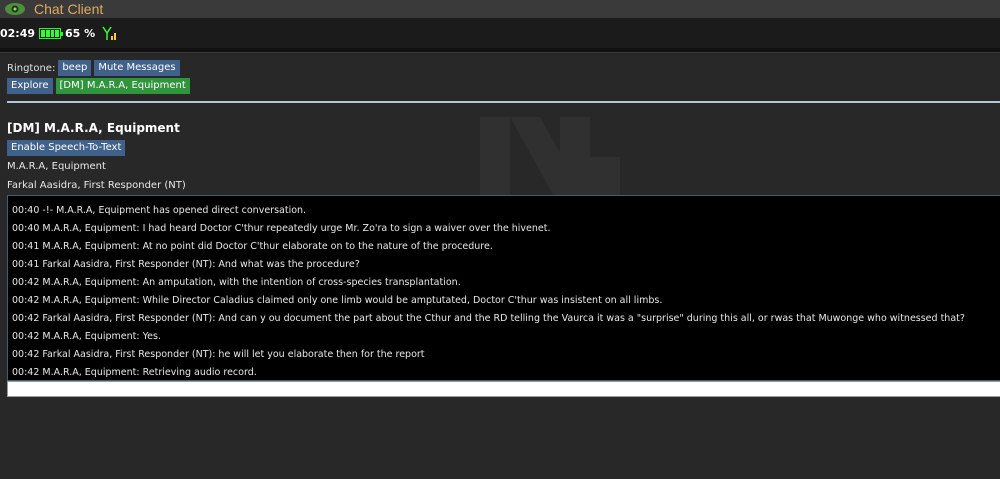 The width and height of the screenshot is (1000, 479). Describe the element at coordinates (122, 86) in the screenshot. I see `active-chat-tab: [DM] M.A.R.A, Equipment` at that location.